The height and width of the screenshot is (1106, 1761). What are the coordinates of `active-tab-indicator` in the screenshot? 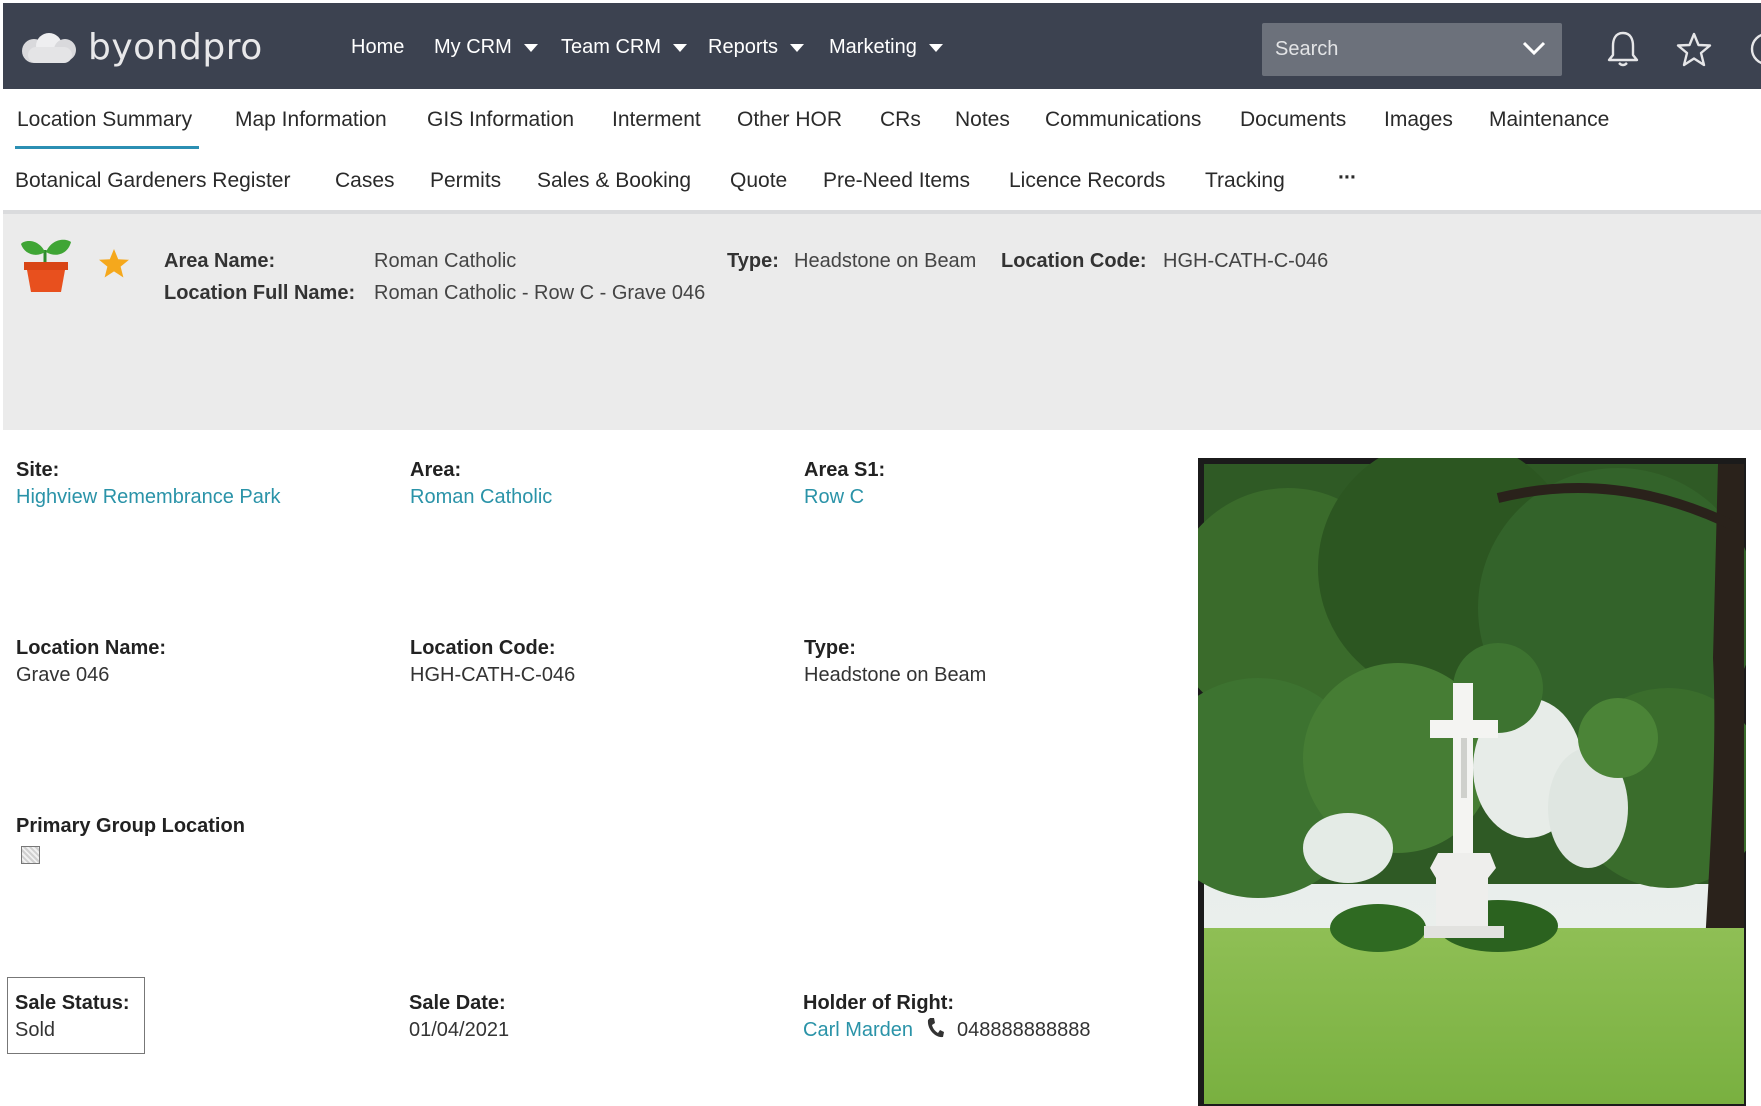 It's located at (107, 147).